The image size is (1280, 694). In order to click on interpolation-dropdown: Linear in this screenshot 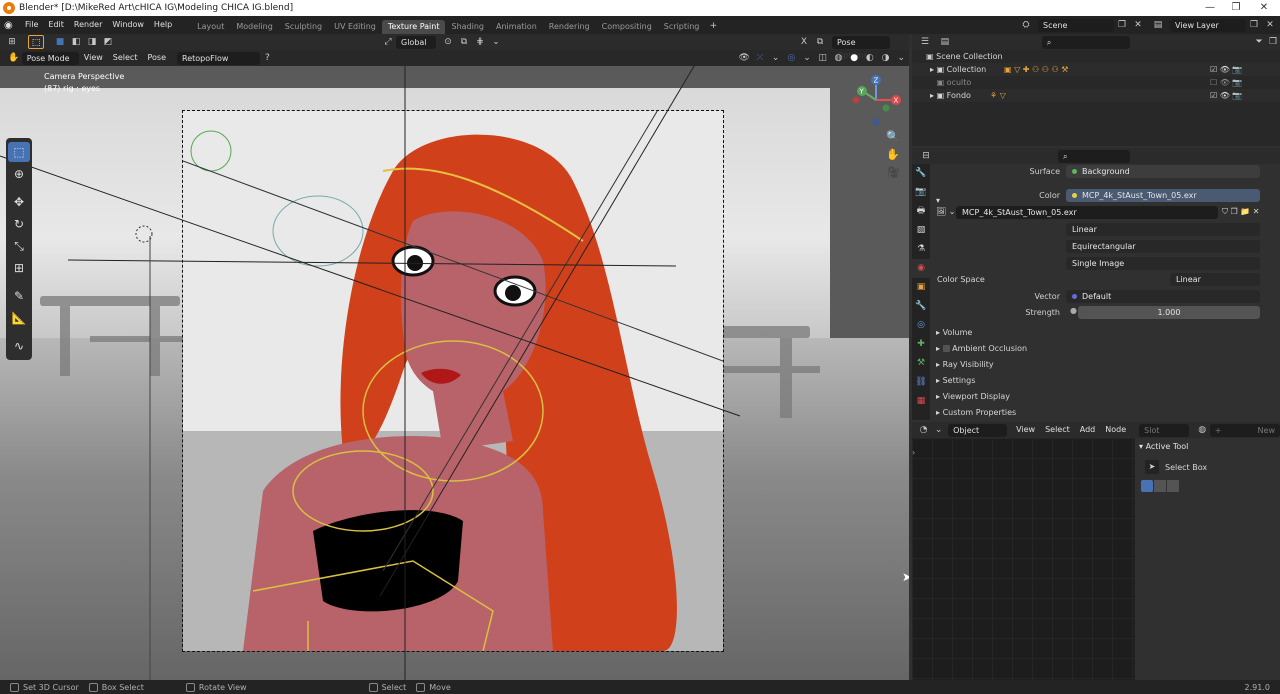, I will do `click(1163, 229)`.